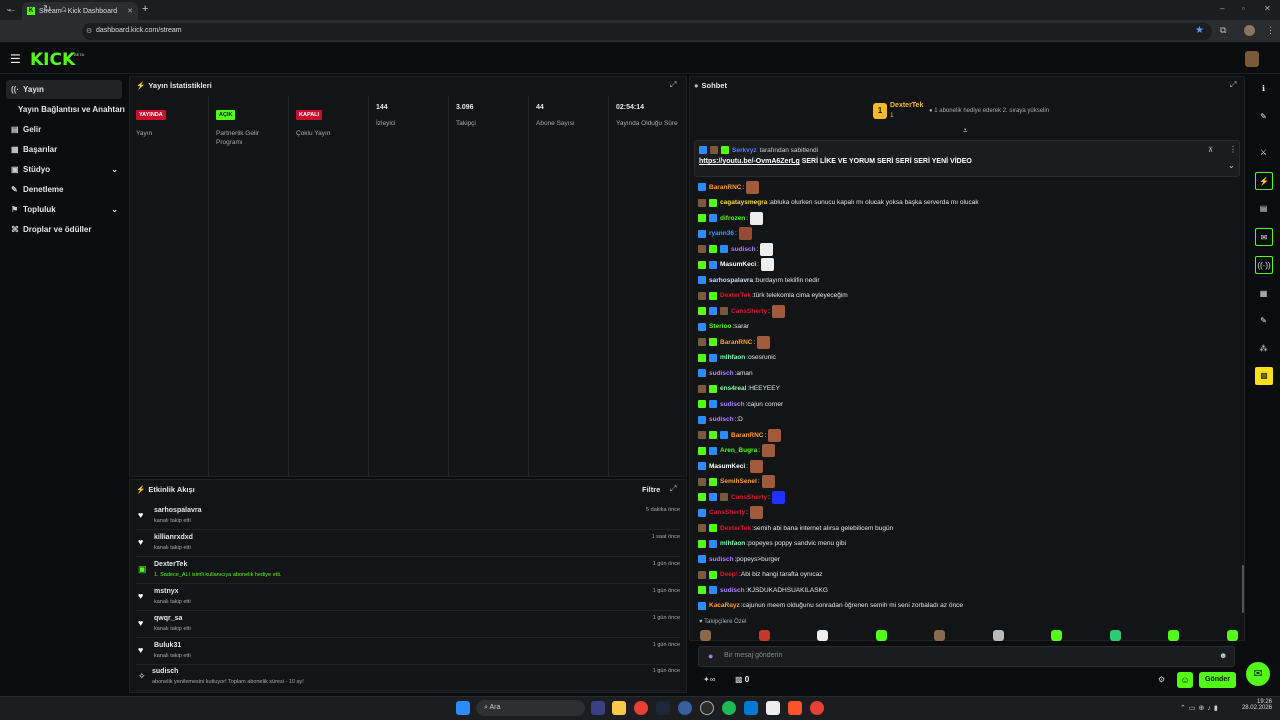 The height and width of the screenshot is (720, 1280). I want to click on event-user: sudisch, so click(165, 671).